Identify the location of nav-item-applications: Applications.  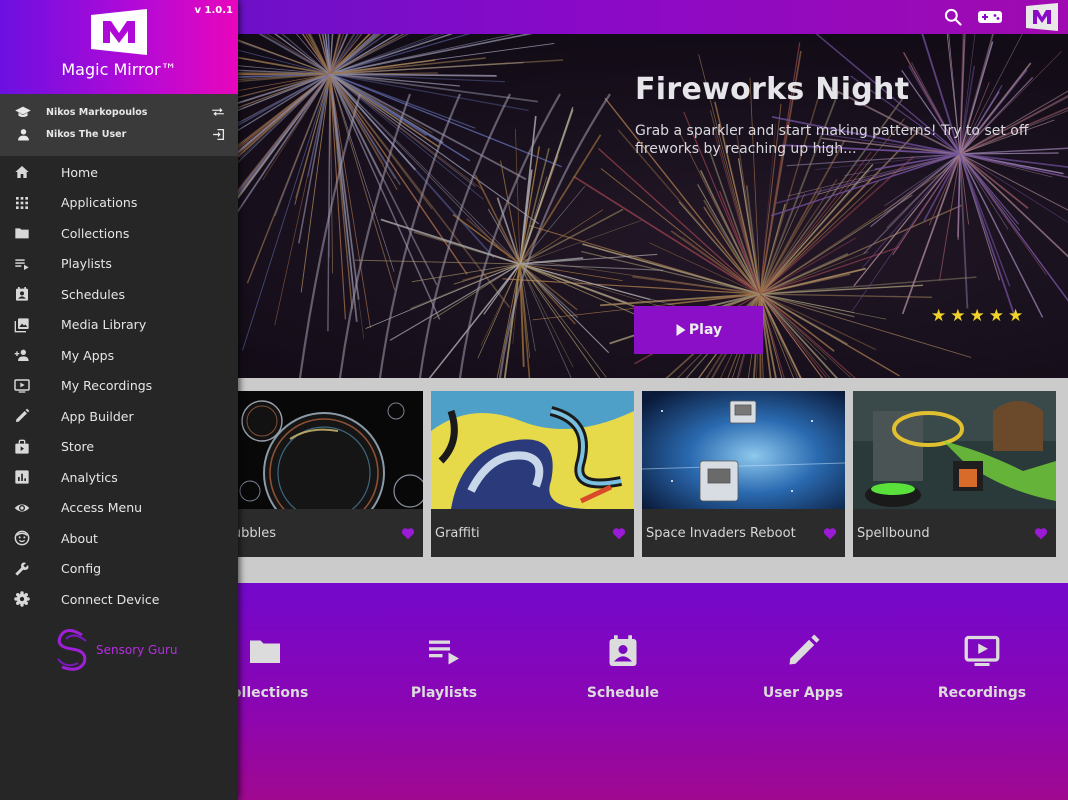
(119, 203).